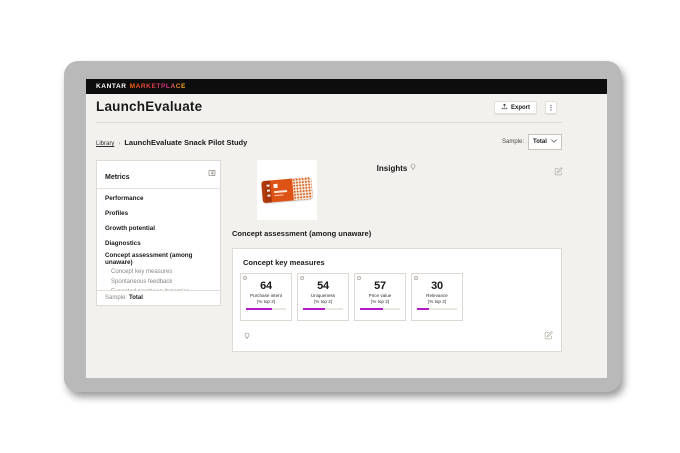 The width and height of the screenshot is (680, 453). Describe the element at coordinates (266, 286) in the screenshot. I see `metric-value: 64` at that location.